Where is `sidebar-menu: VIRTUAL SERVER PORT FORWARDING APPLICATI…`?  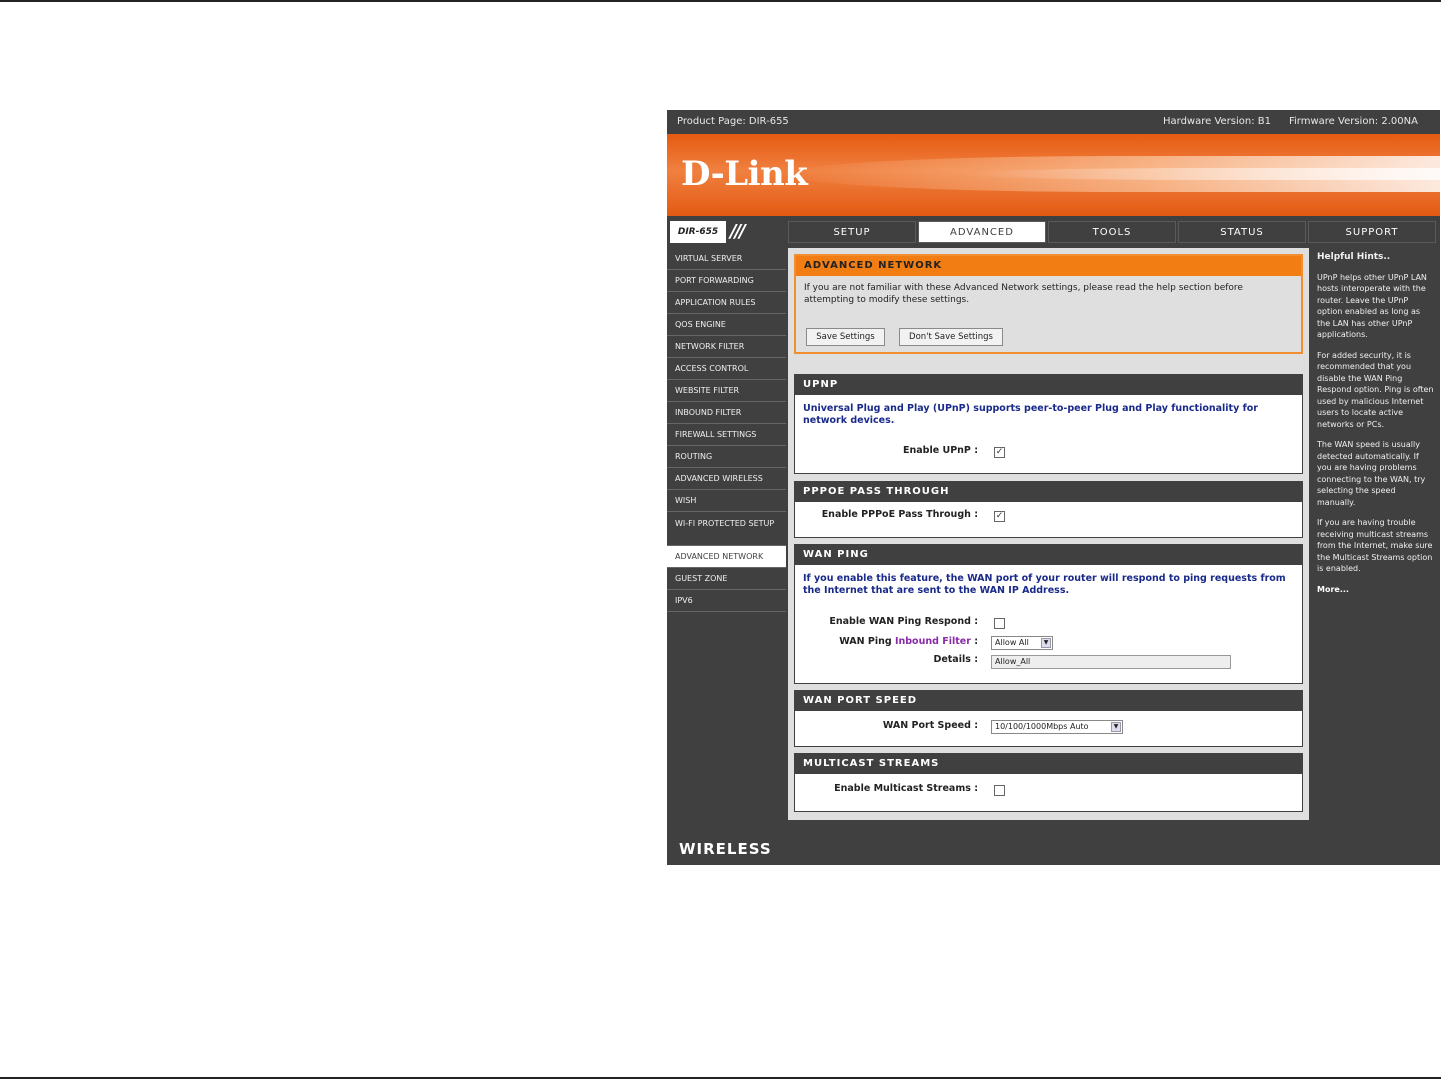
sidebar-menu: VIRTUAL SERVER PORT FORWARDING APPLICATI… is located at coordinates (726, 430).